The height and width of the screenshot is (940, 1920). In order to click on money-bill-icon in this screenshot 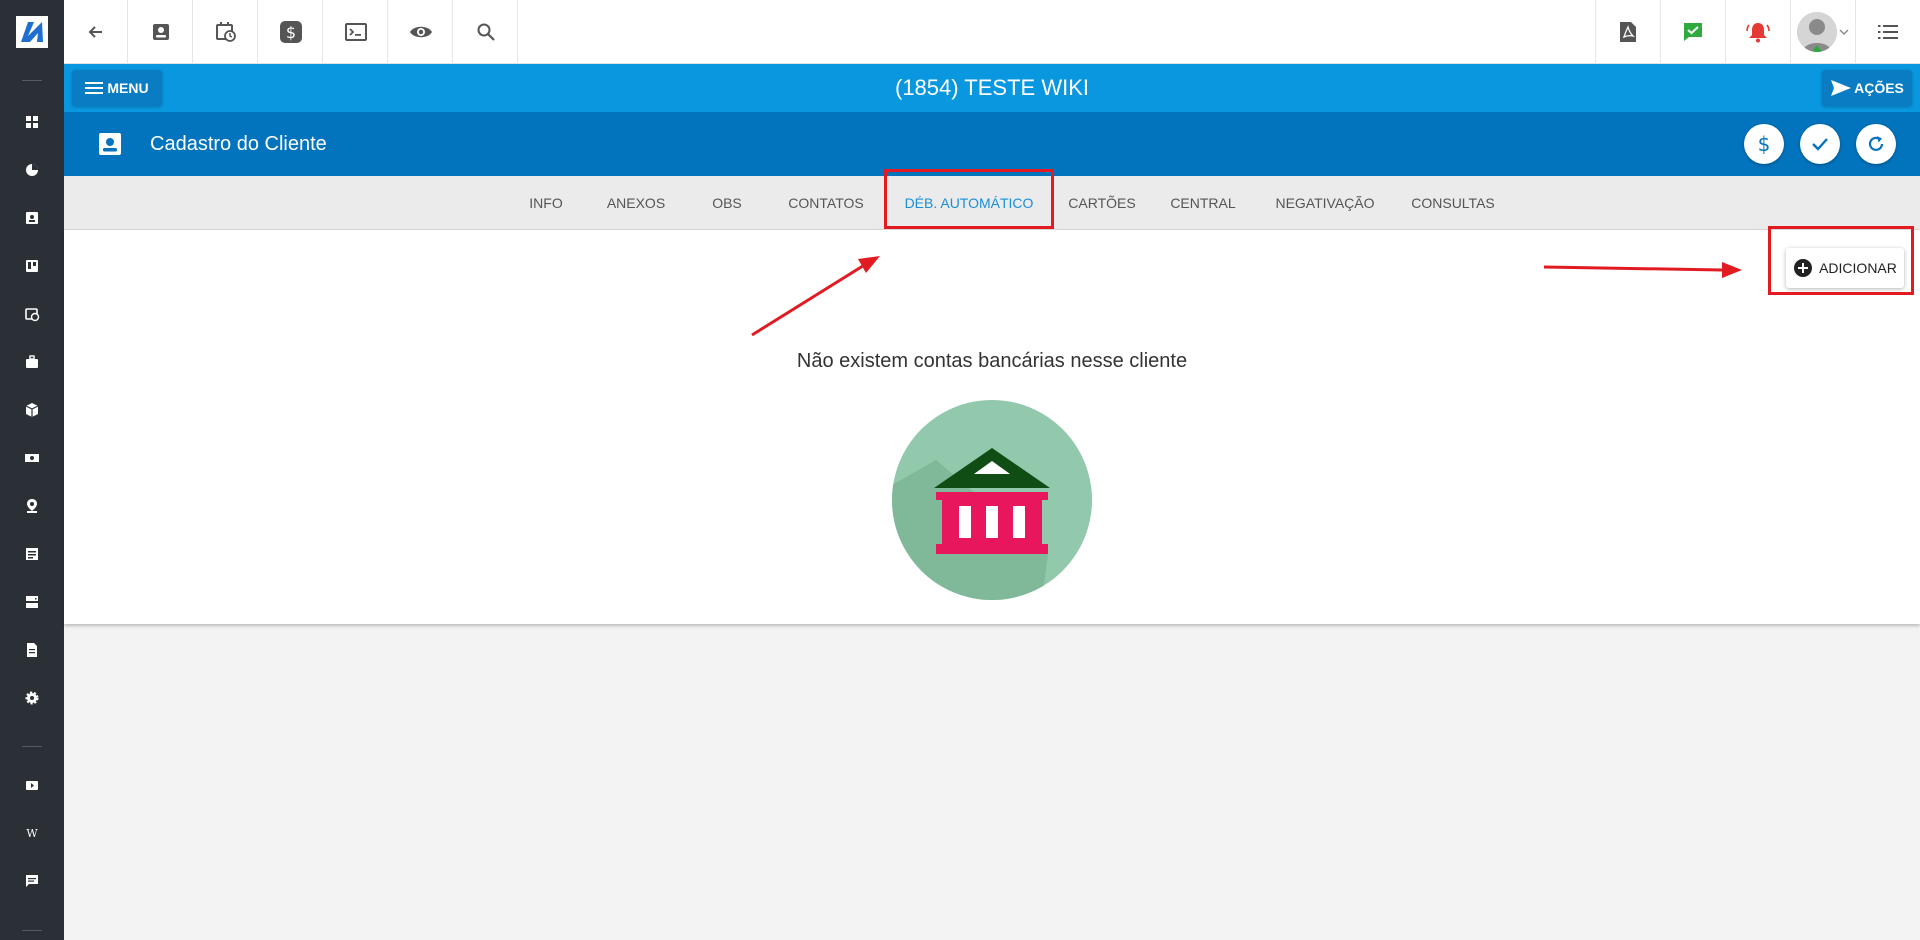, I will do `click(32, 458)`.